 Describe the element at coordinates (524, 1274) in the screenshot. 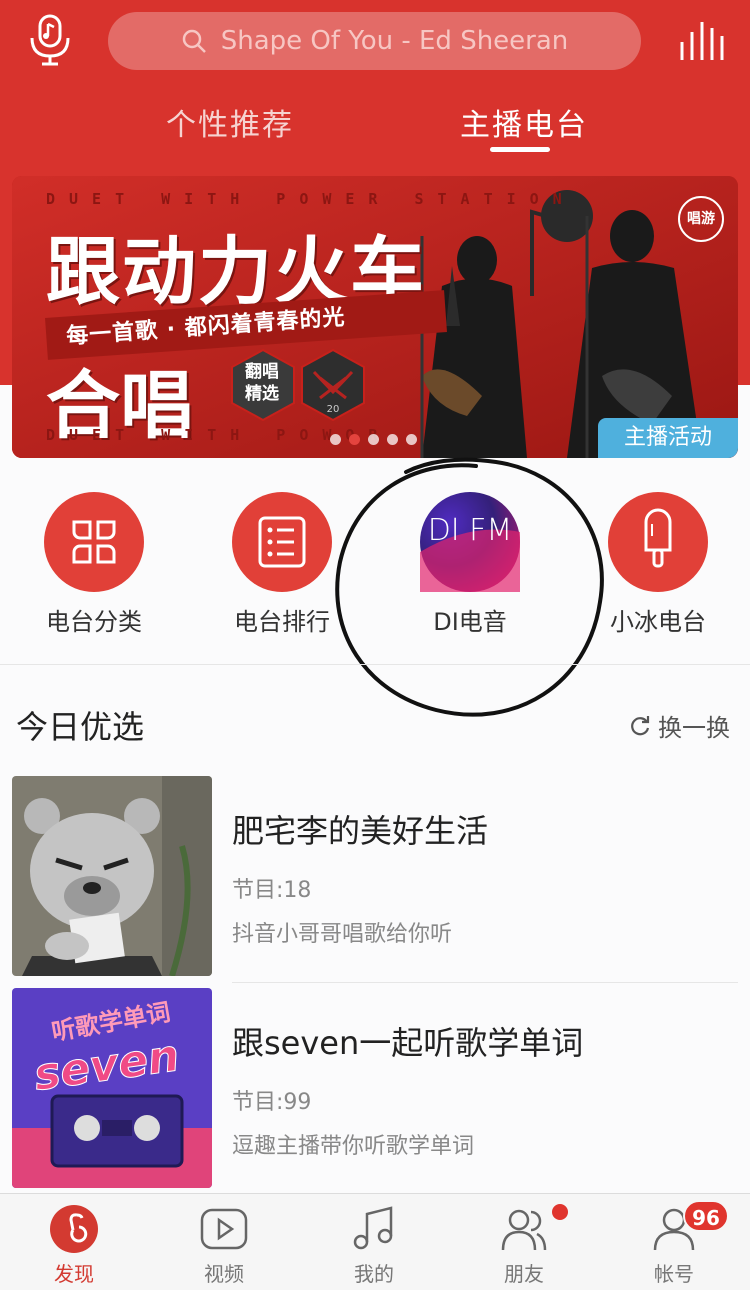

I see `tab-label: 朋友` at that location.